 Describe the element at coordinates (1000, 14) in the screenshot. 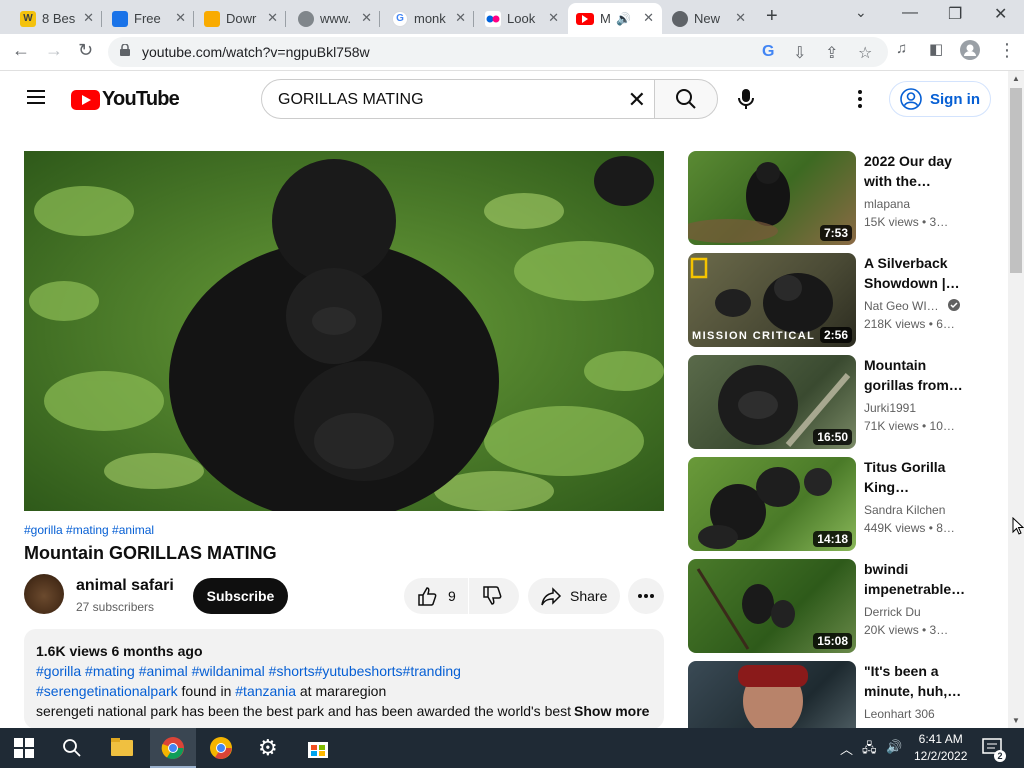

I see `close-window-button: ✕` at that location.